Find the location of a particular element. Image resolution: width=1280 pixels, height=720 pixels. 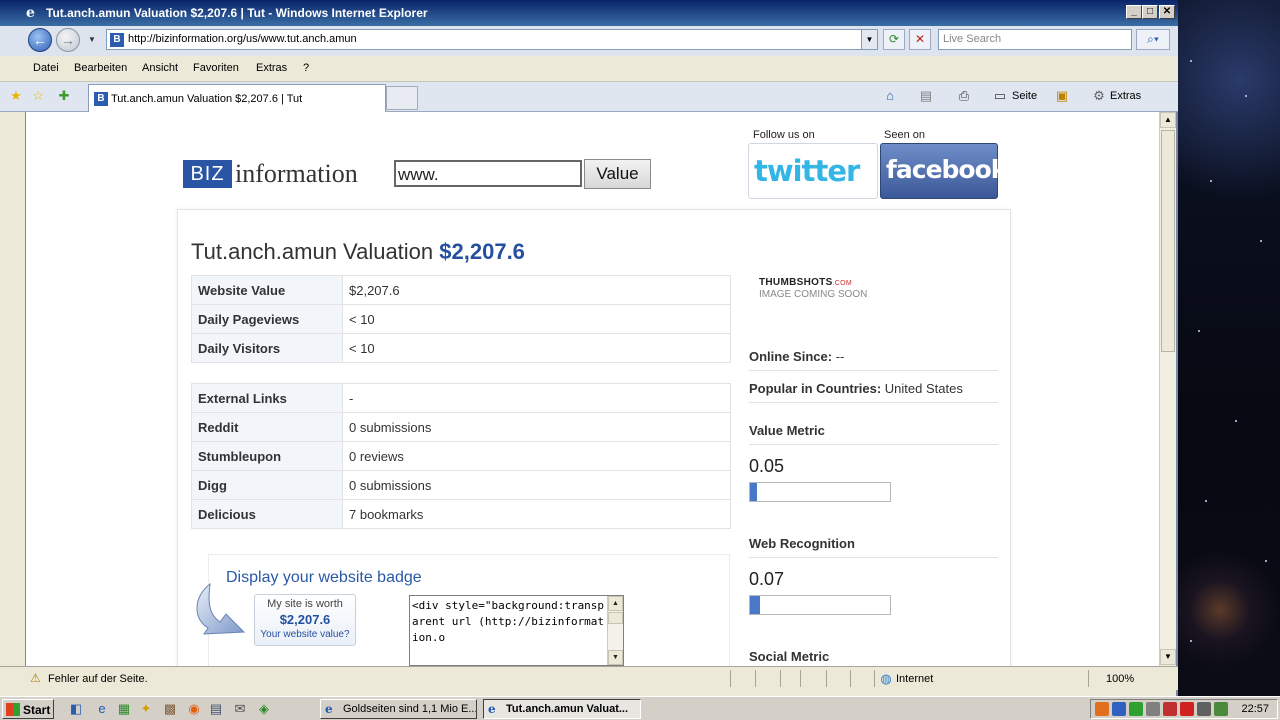

popular-label: Popular in Countries: is located at coordinates (815, 388).